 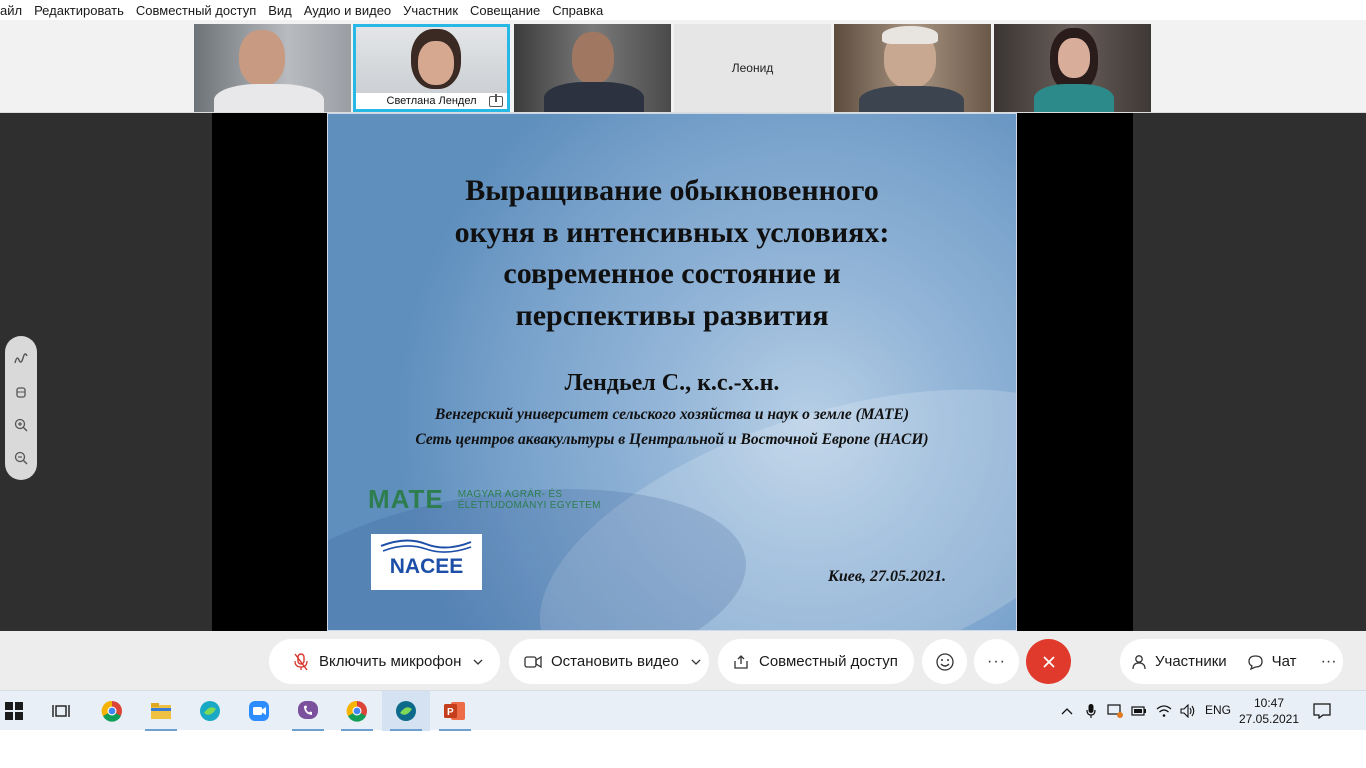 What do you see at coordinates (1067, 711) in the screenshot?
I see `chevron-up-icon` at bounding box center [1067, 711].